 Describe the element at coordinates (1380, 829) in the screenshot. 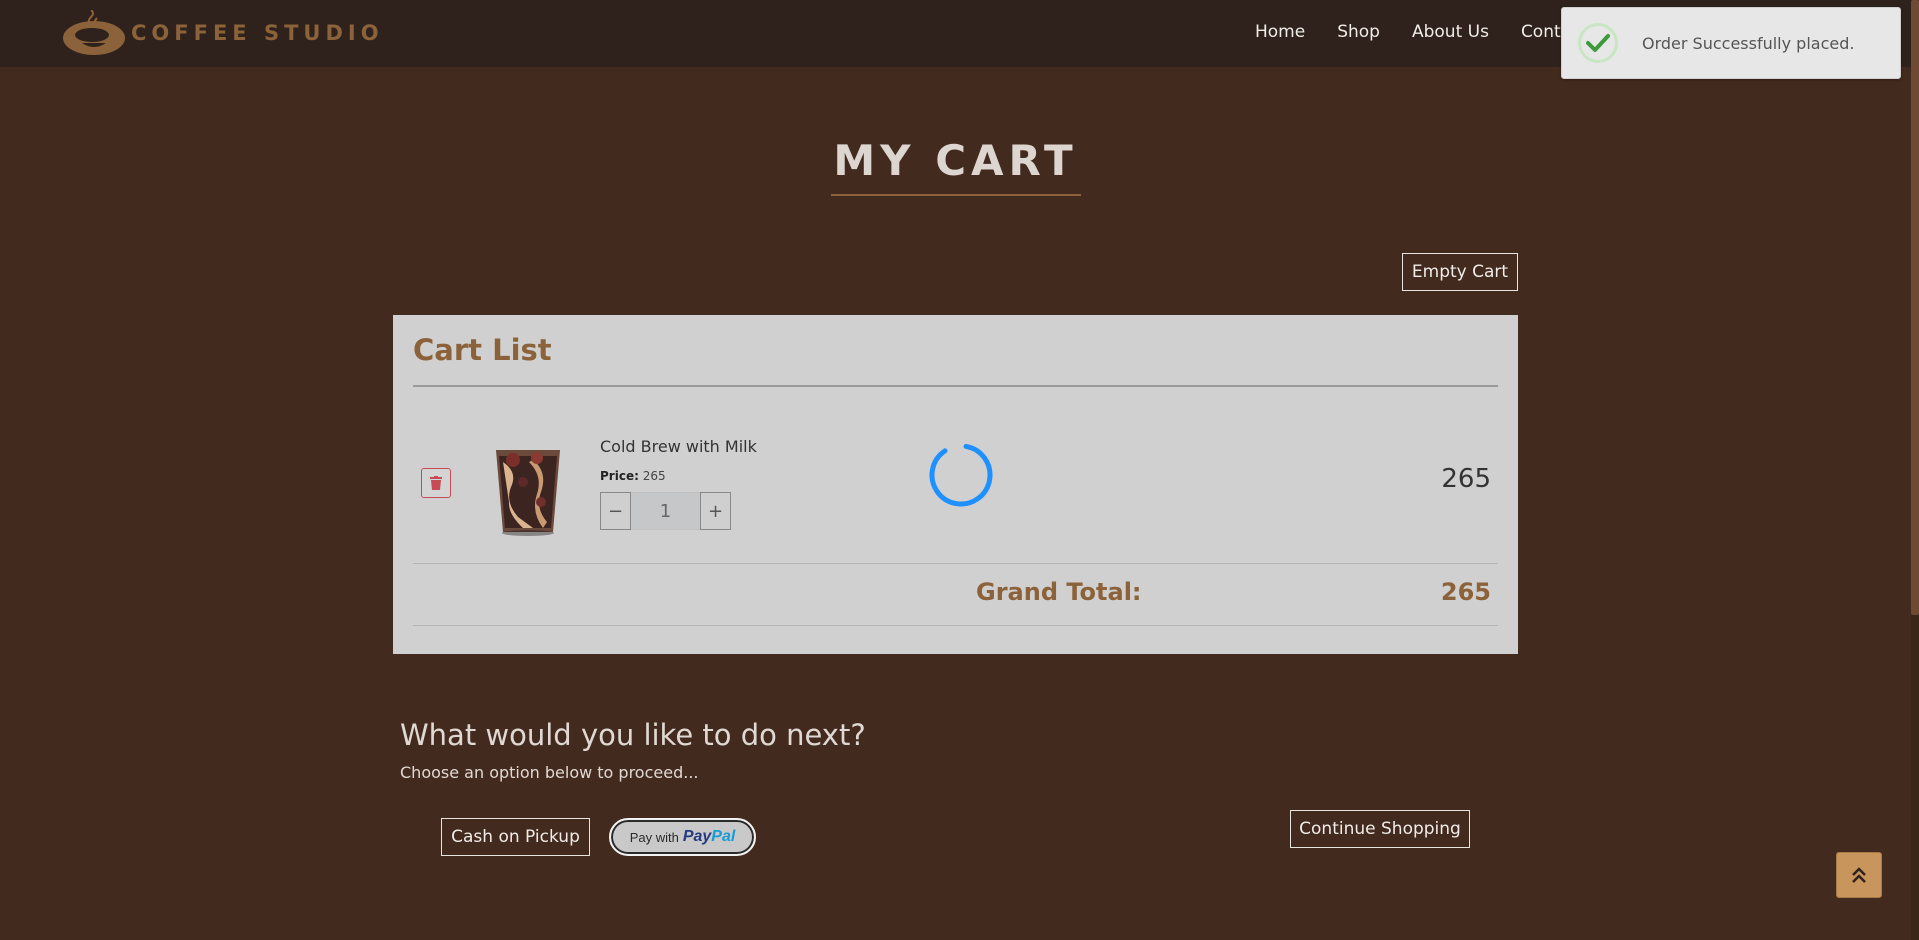

I see `continue-shopping-button: Continue Shopping` at that location.